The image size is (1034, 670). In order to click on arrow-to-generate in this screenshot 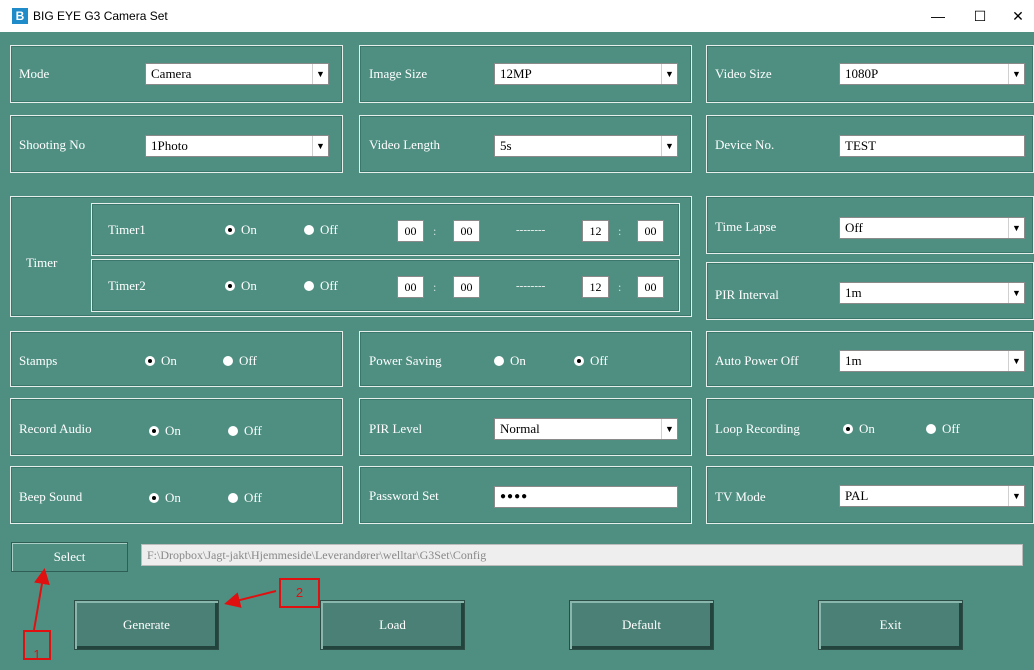, I will do `click(250, 599)`.